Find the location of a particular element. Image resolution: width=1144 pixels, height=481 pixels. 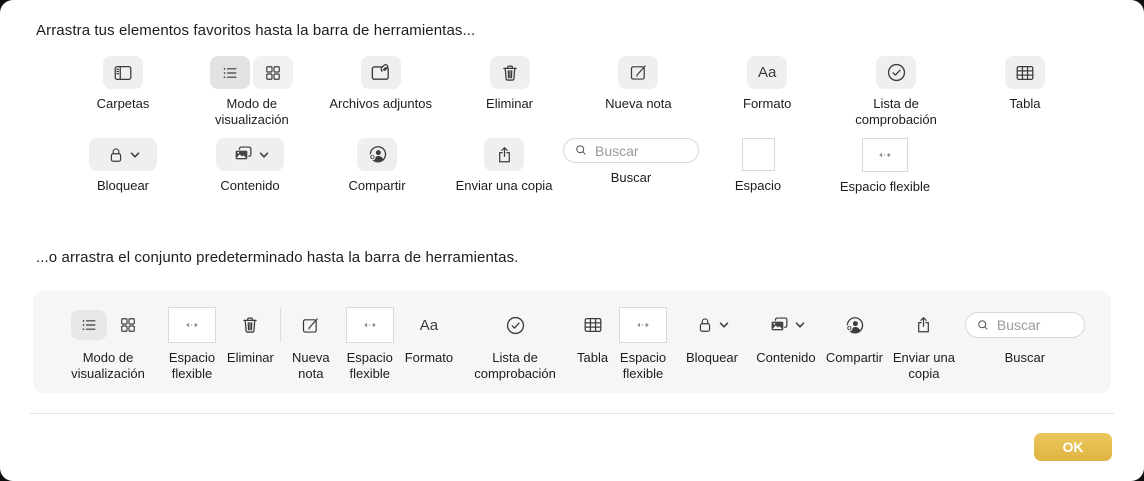

export-icon is located at coordinates (924, 325).